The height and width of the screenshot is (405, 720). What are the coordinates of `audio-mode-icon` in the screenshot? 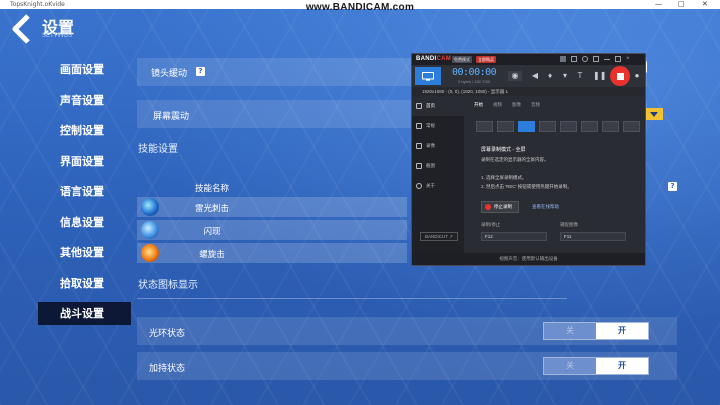 It's located at (589, 126).